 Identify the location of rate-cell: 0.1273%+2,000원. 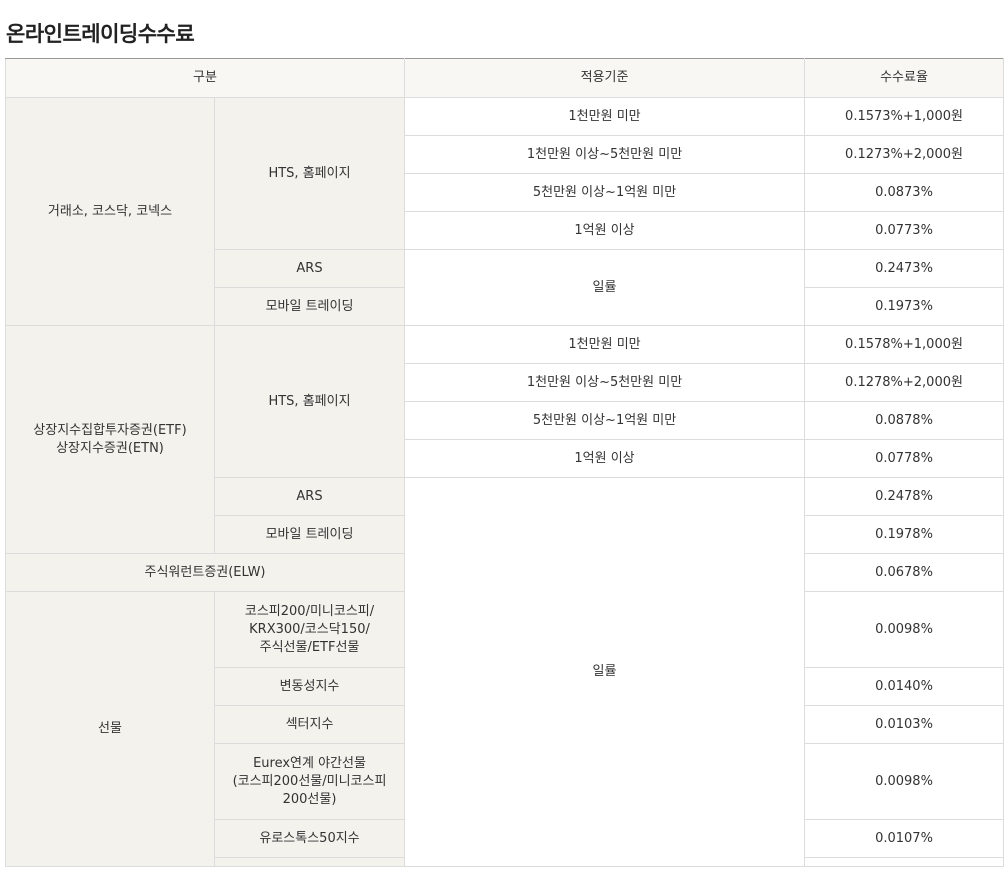
(904, 154).